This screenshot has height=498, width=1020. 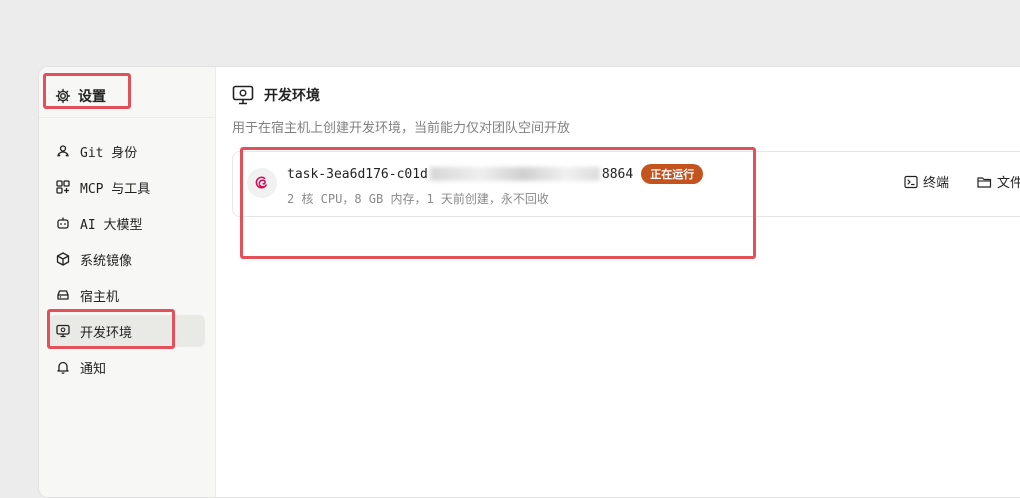 I want to click on sidebar-item-label: Git 身份, so click(x=109, y=153).